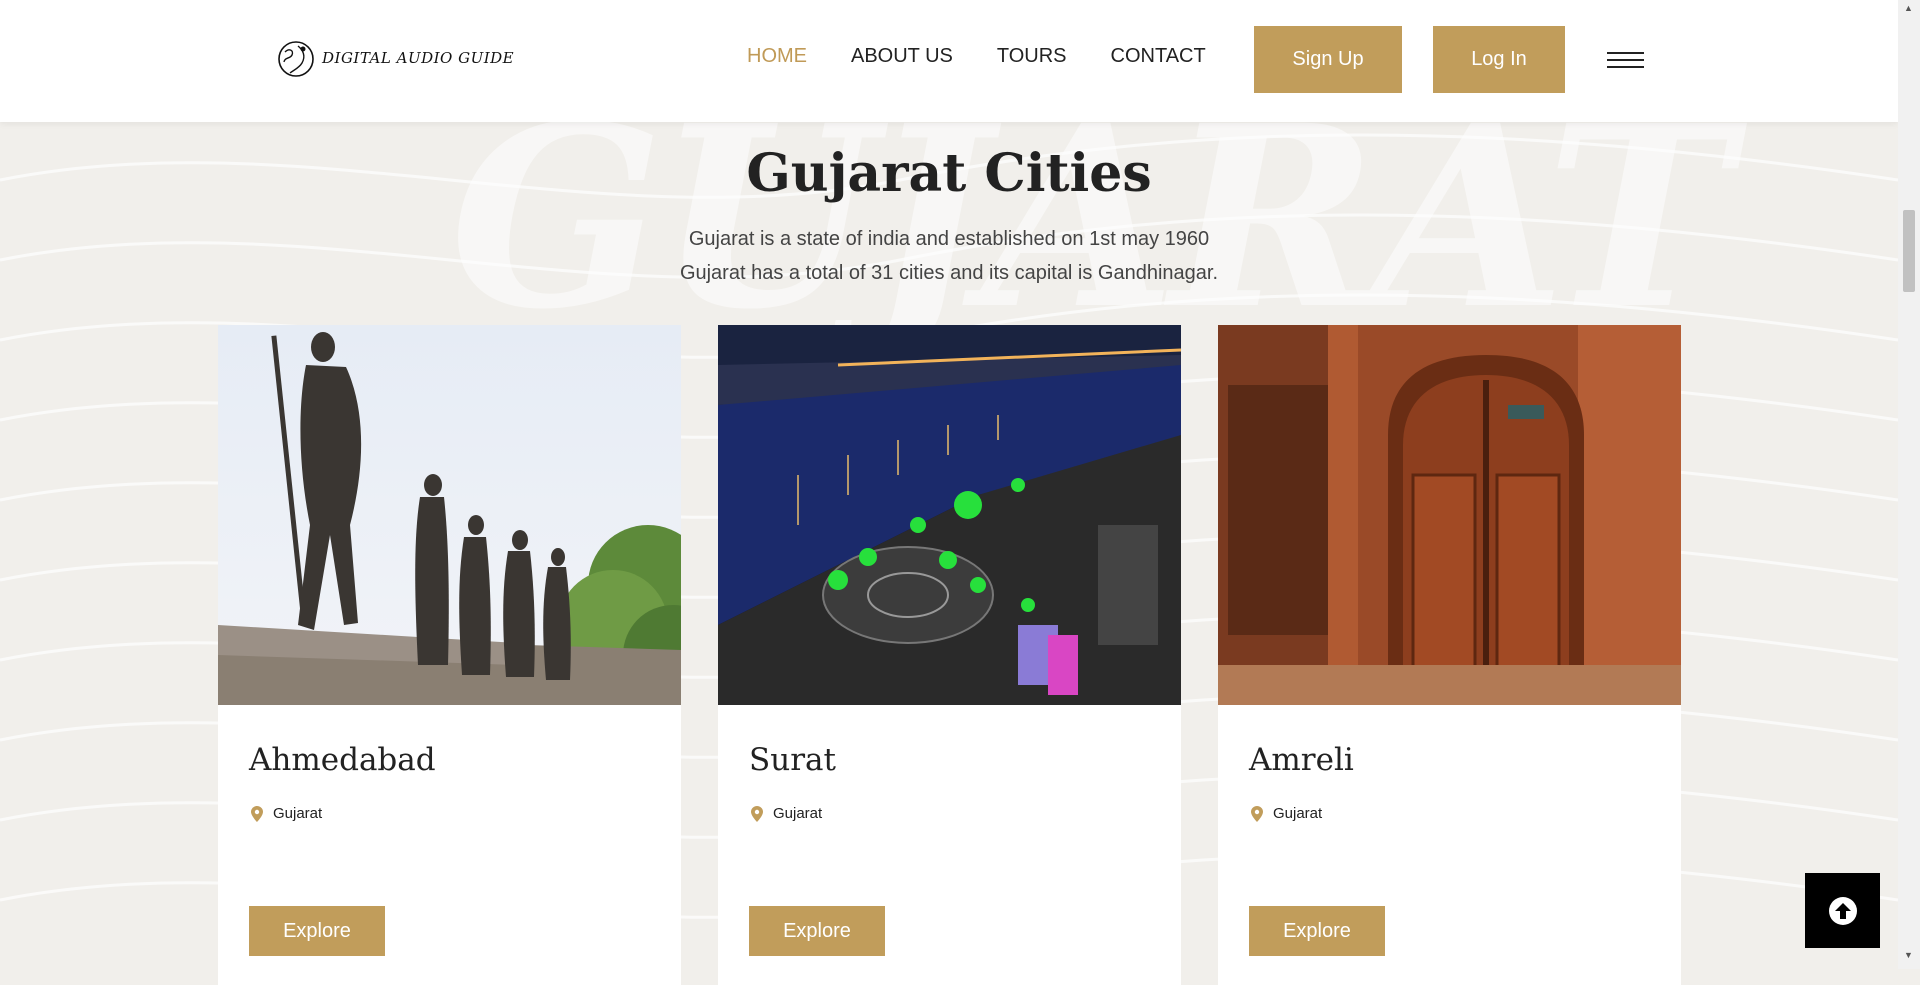  I want to click on nav-home: HOME, so click(777, 56).